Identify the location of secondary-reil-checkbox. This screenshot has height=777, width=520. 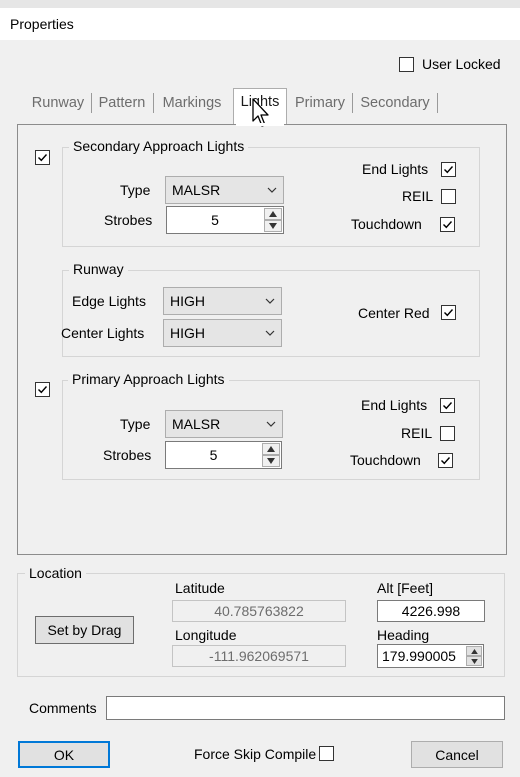
(448, 196).